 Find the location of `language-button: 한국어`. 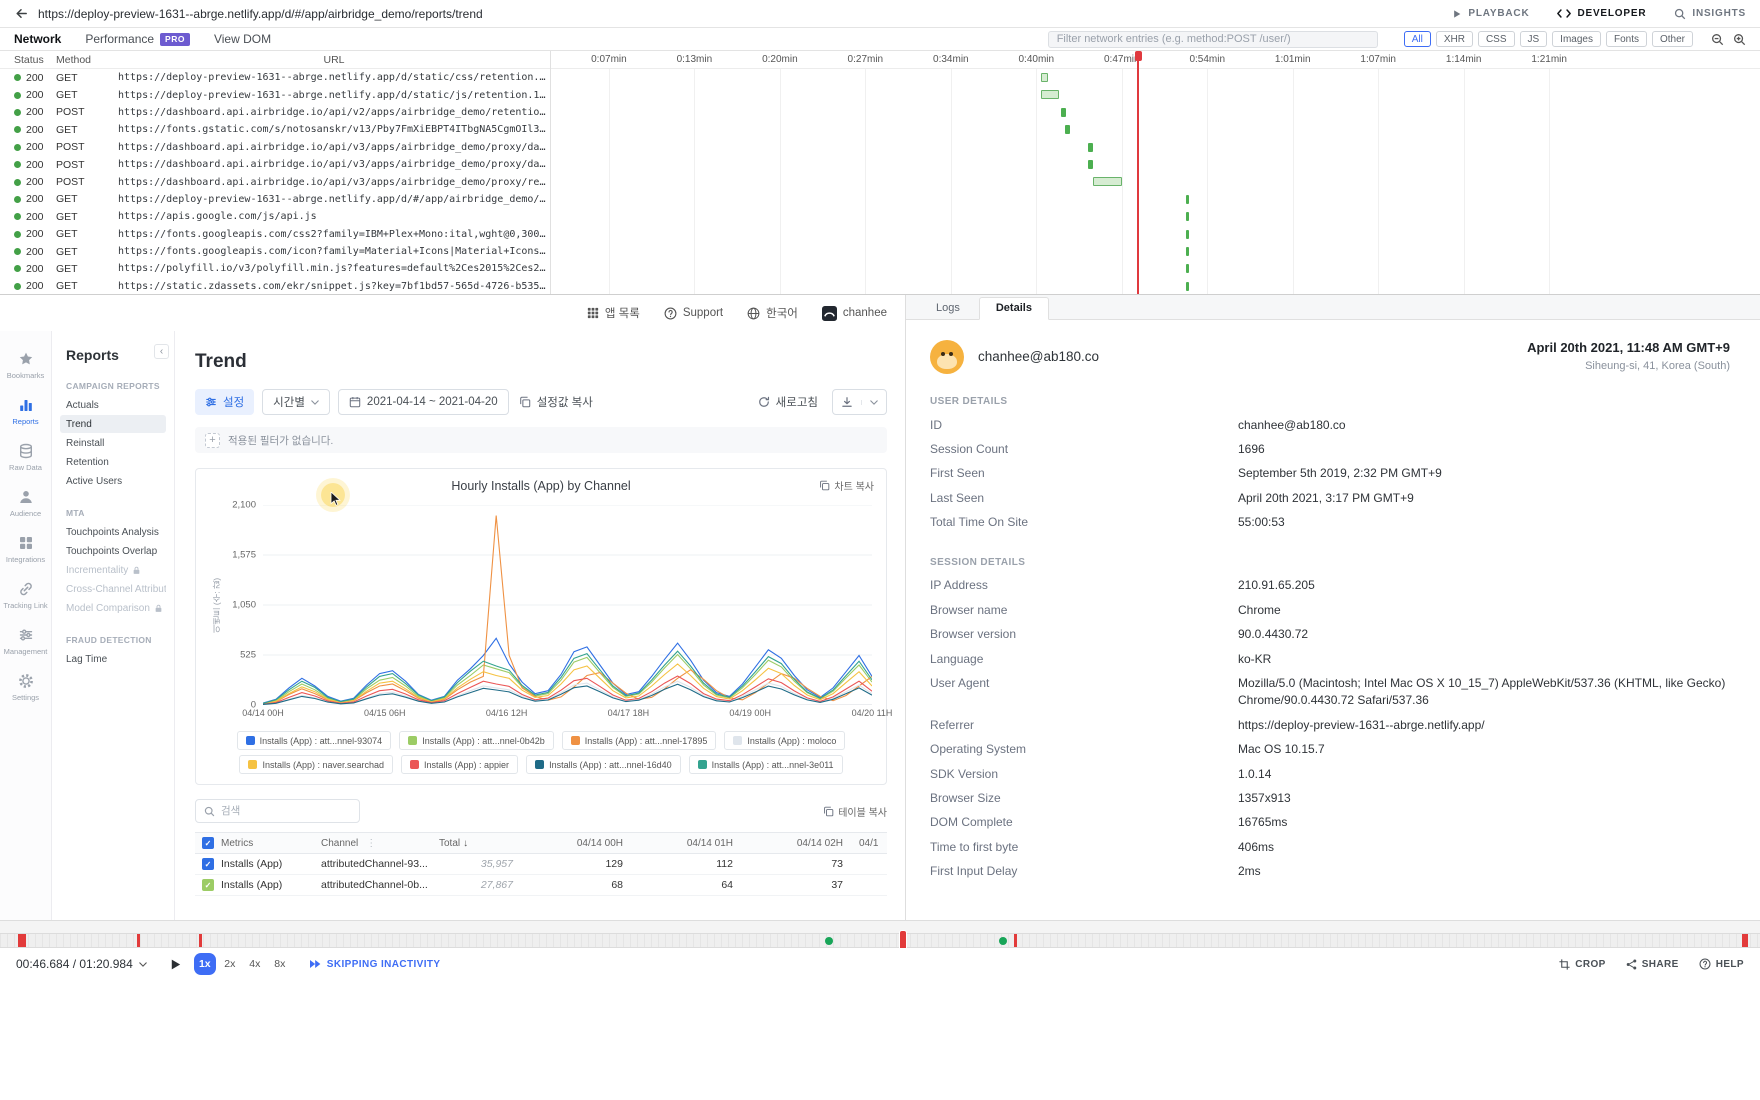

language-button: 한국어 is located at coordinates (772, 313).